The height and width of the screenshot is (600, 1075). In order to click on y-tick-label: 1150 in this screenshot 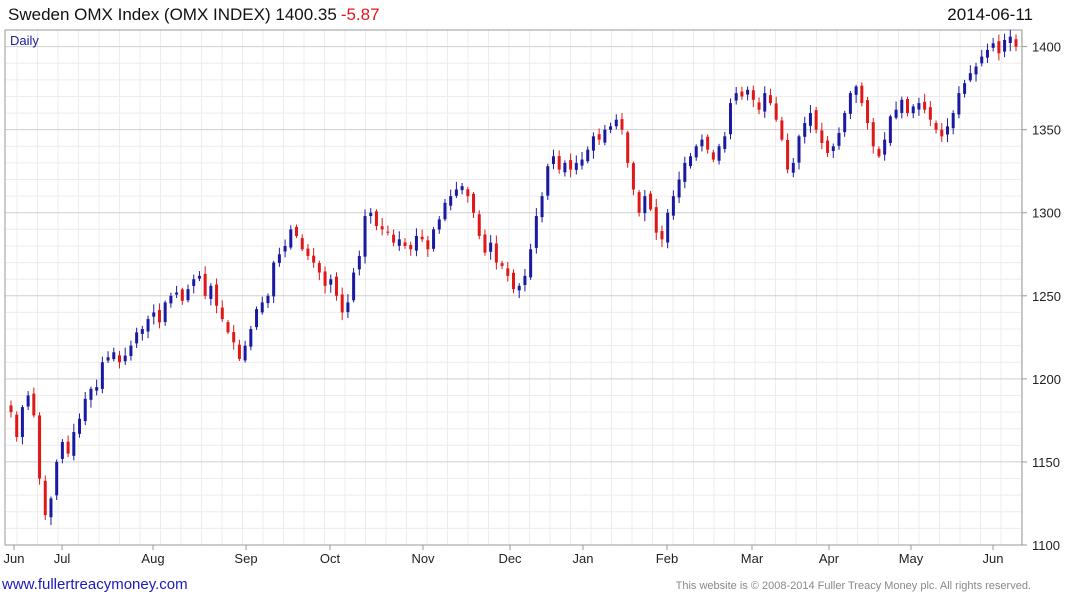, I will do `click(1046, 462)`.